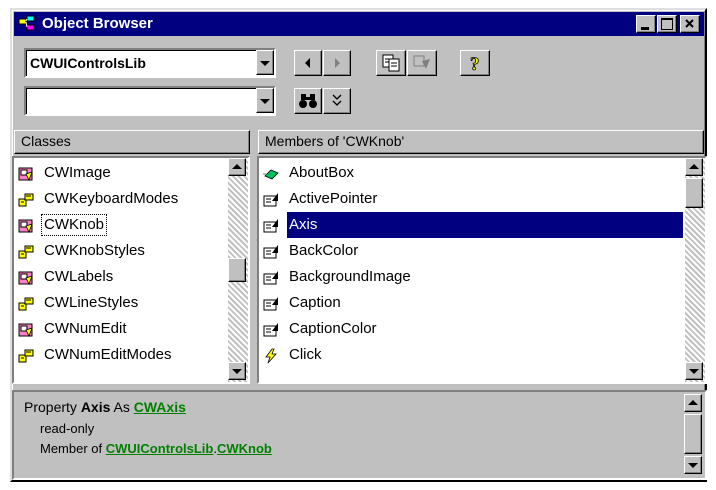 The image size is (716, 490). Describe the element at coordinates (308, 101) in the screenshot. I see `search-button` at that location.